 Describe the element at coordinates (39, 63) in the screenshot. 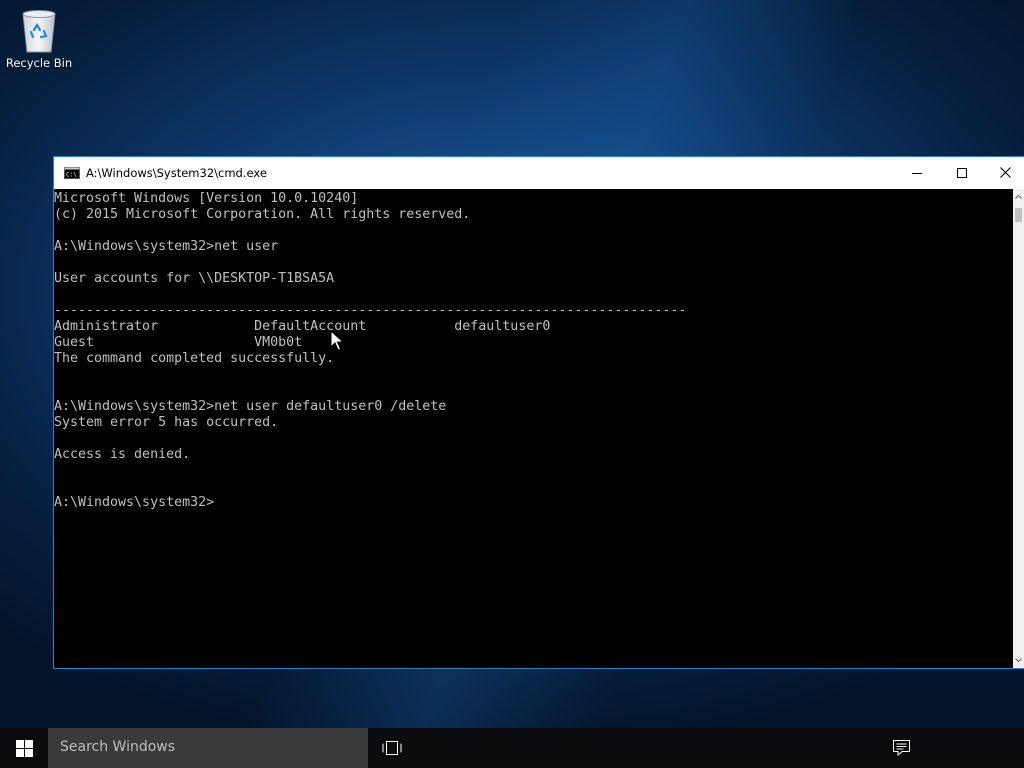

I see `recycle-bin-label: Recycle Bin` at that location.